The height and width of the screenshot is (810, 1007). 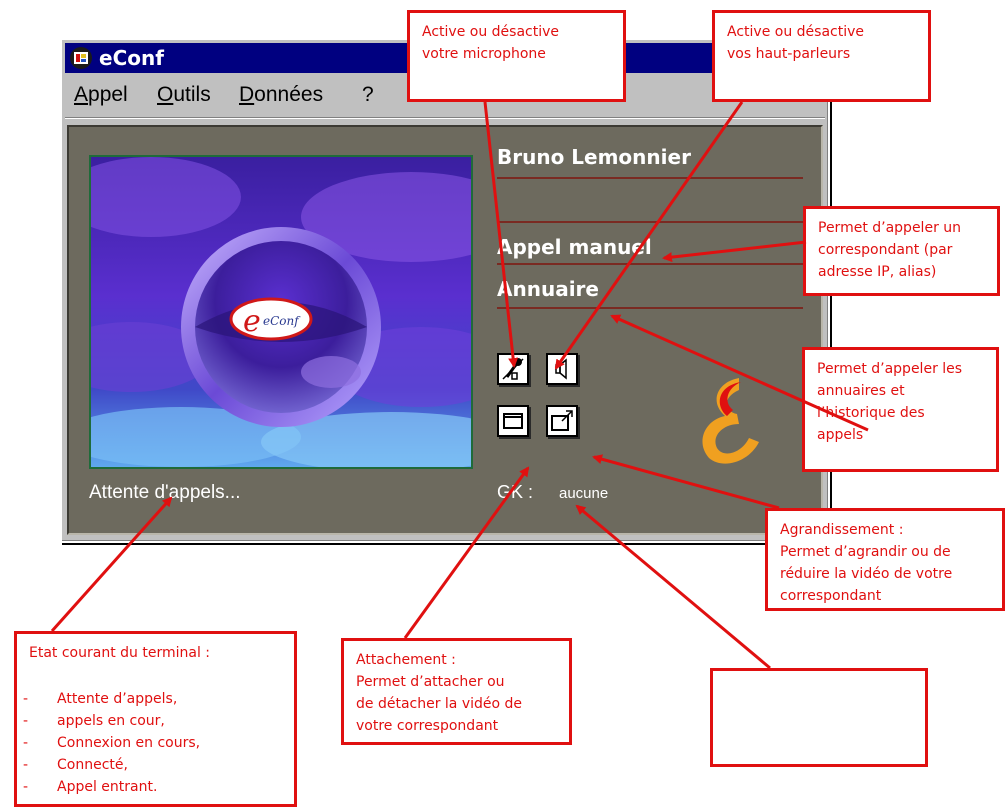 I want to click on arrow-terminal-state, so click(x=111, y=564).